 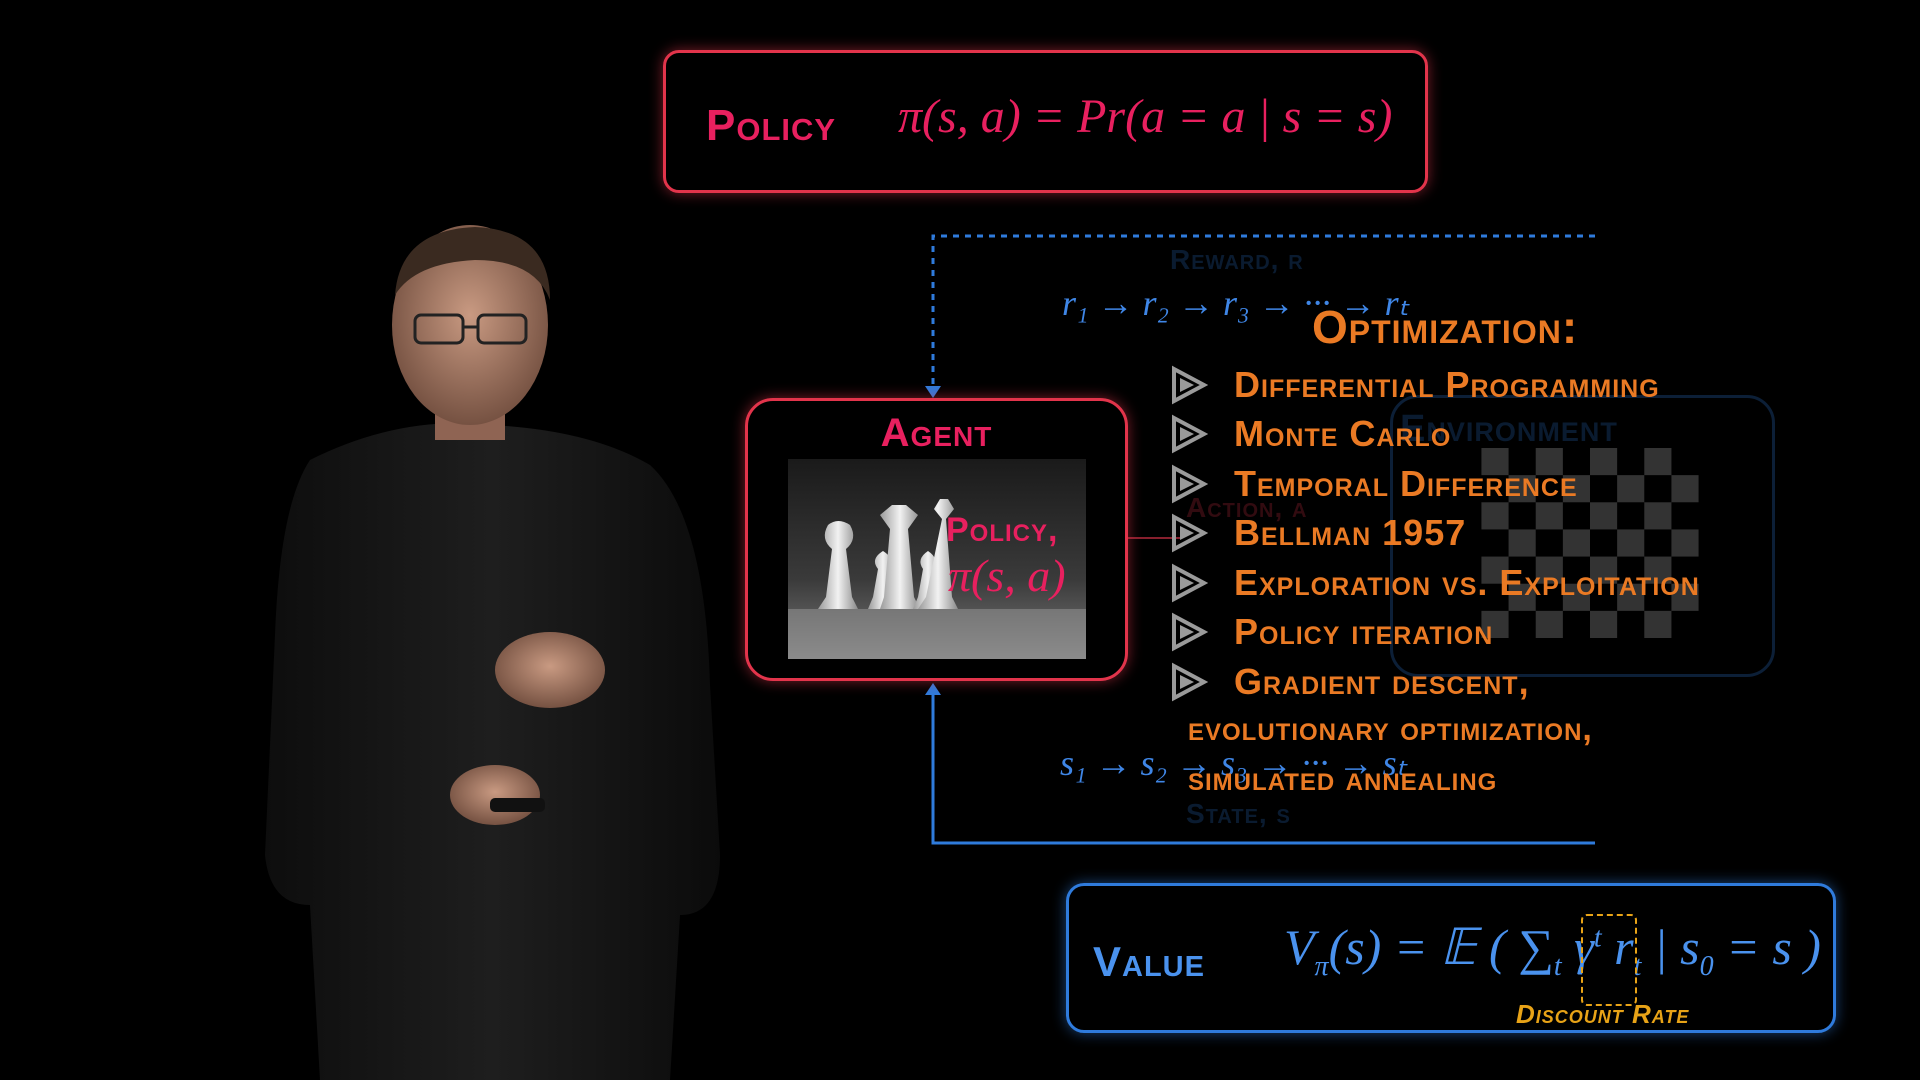 I want to click on list-item: Temporal Difference, so click(x=1434, y=484).